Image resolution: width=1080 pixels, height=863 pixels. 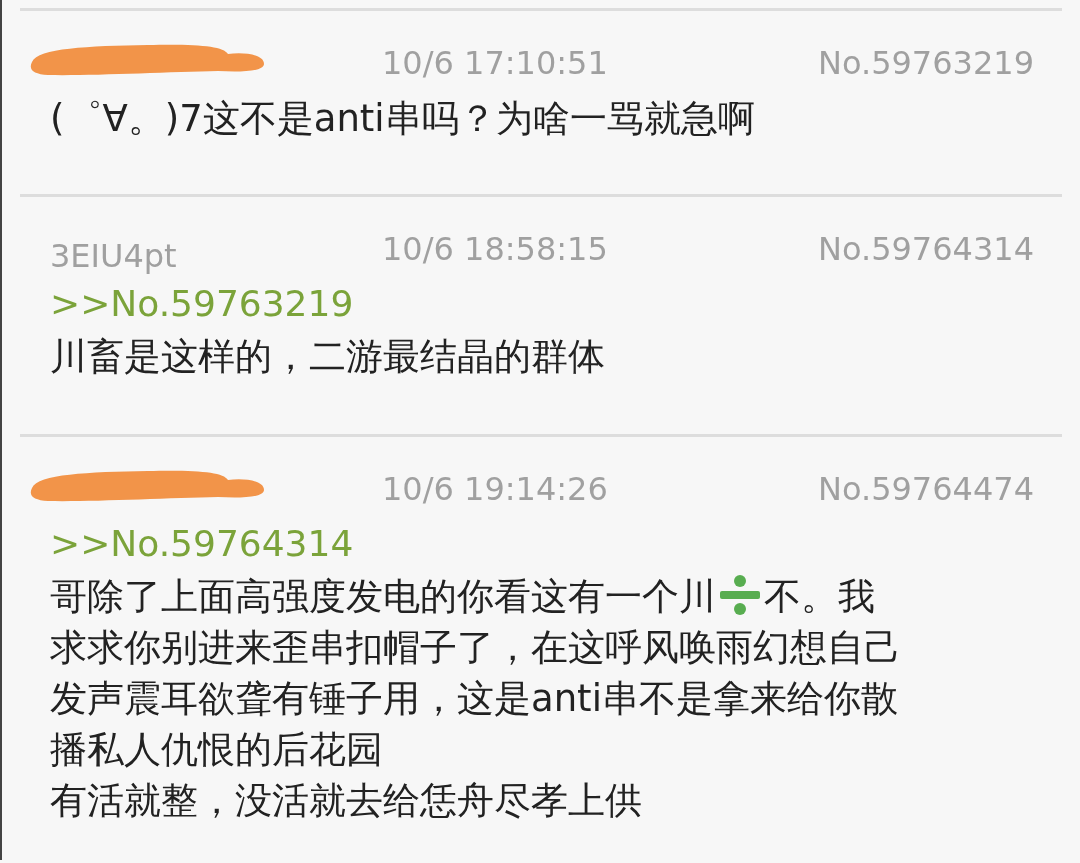 What do you see at coordinates (216, 749) in the screenshot?
I see `post-text: 播私人仇恨的后花园` at bounding box center [216, 749].